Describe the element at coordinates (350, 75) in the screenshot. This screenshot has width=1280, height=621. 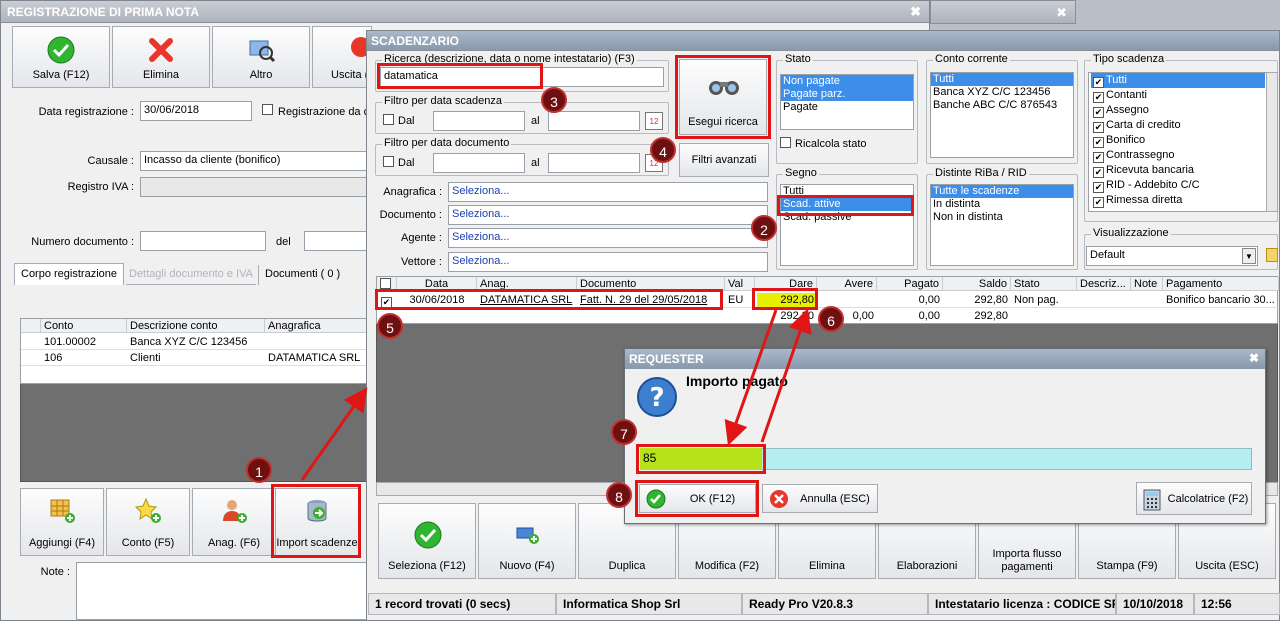
I see `exit-label: Uscita (` at that location.